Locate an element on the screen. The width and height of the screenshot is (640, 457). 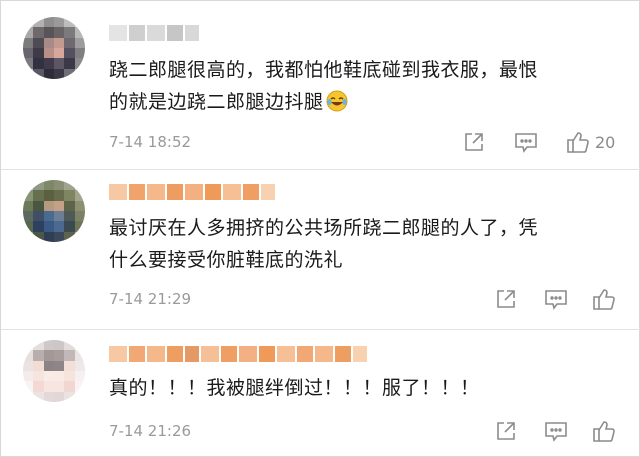
comment-text: 最讨厌在人多拥挤的公共场所跷二郎腿的人了，凭 什么要接受你脏鞋底的洗礼 is located at coordinates (324, 244).